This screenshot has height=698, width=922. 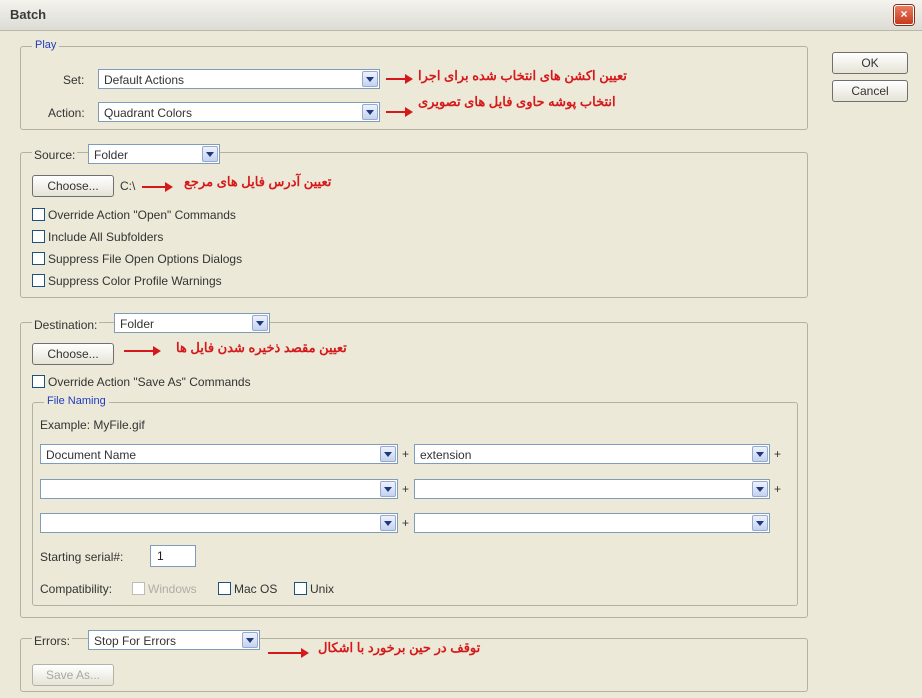 What do you see at coordinates (164, 589) in the screenshot?
I see `compat-windows-checkbox: Windows` at bounding box center [164, 589].